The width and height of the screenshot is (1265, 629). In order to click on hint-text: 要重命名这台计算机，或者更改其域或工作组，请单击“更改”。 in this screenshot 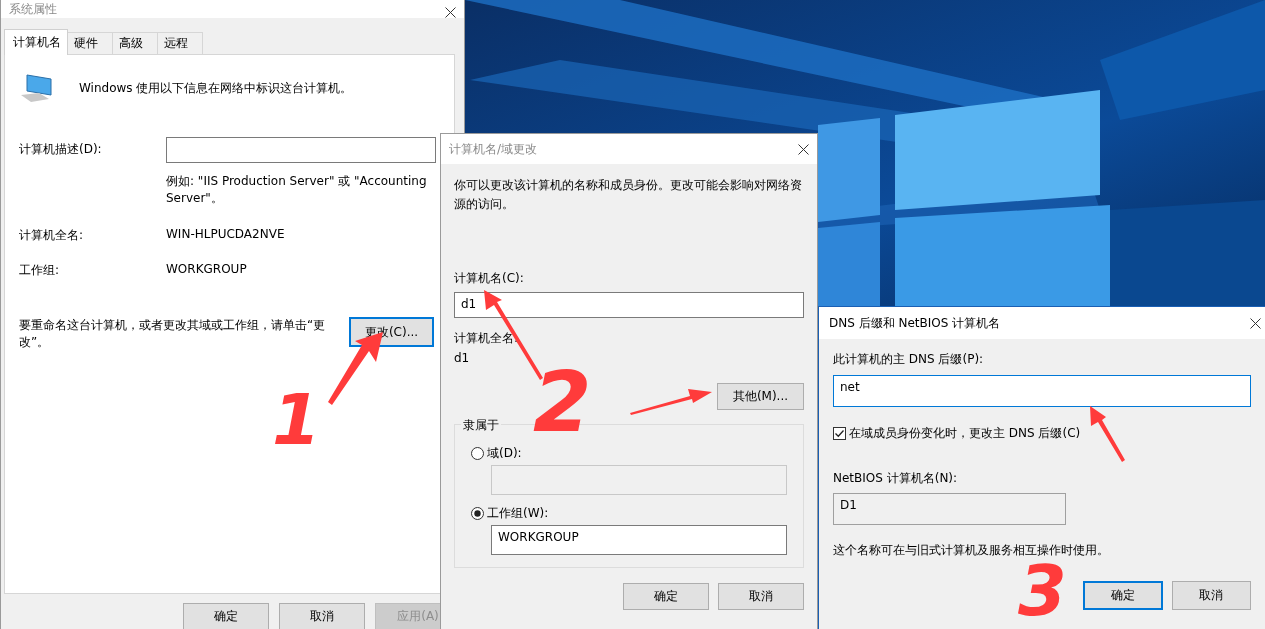, I will do `click(173, 334)`.